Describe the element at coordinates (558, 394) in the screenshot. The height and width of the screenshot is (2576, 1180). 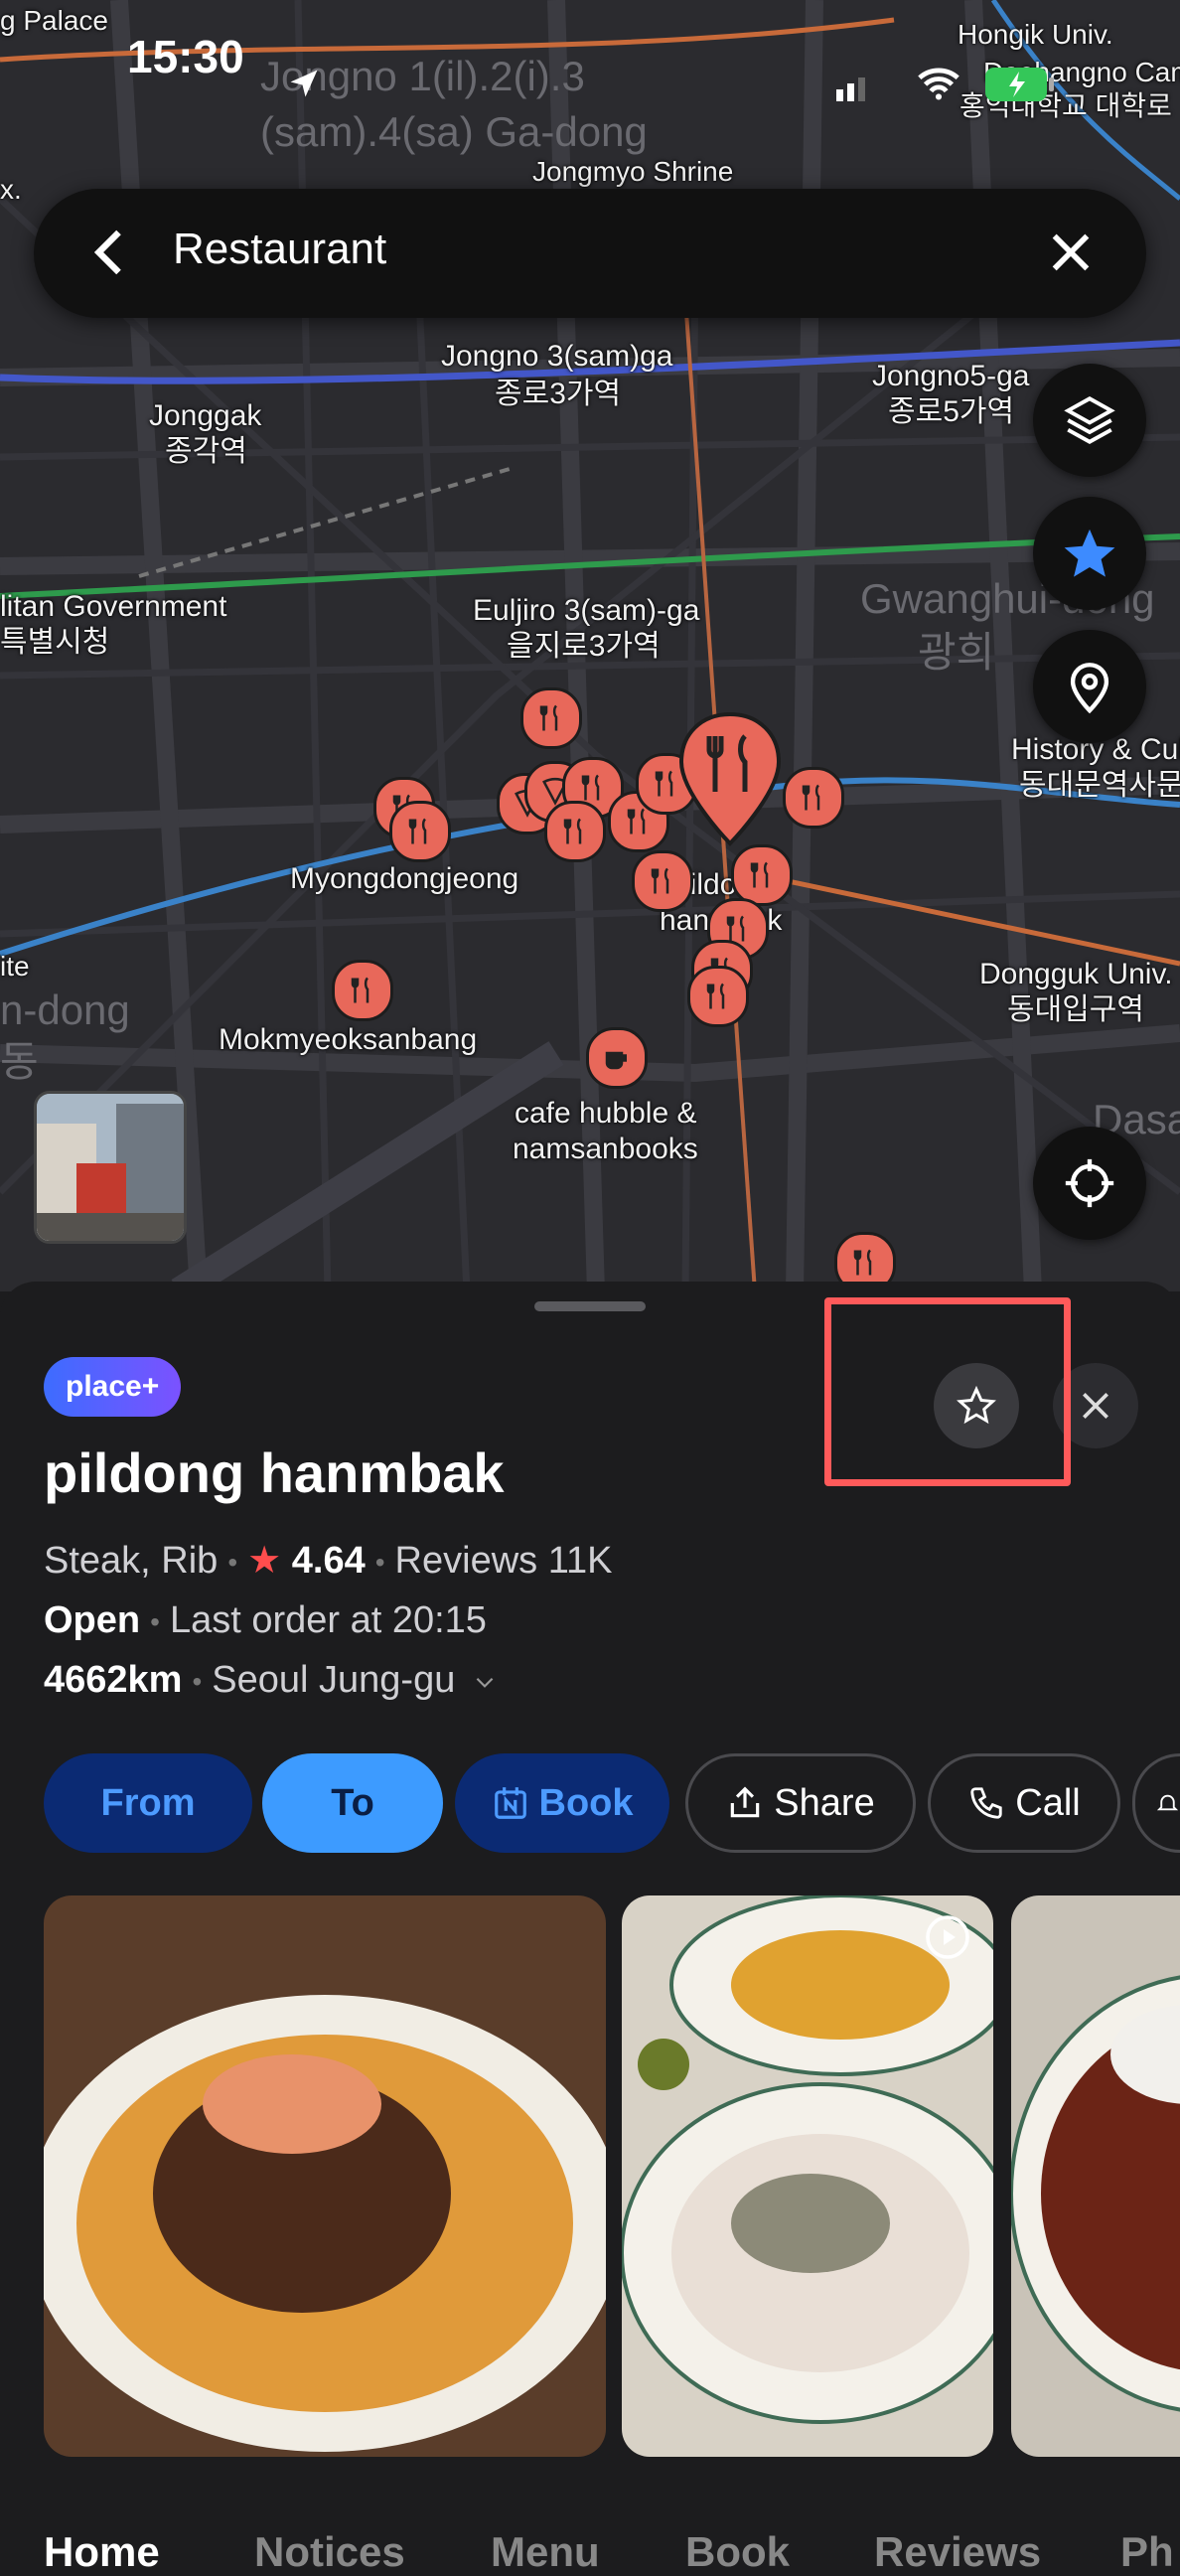
I see `station-label: 종로3가역` at that location.